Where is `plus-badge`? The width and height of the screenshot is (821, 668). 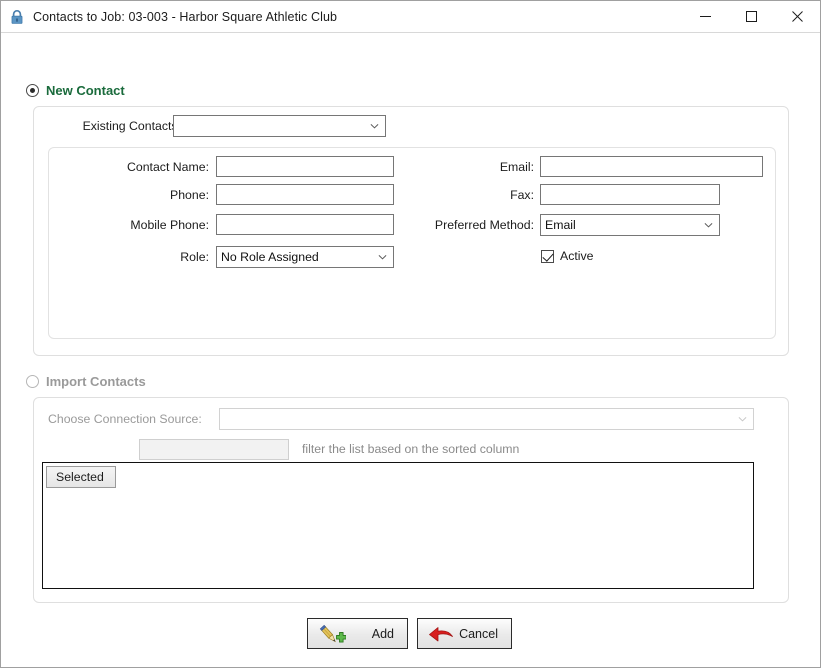 plus-badge is located at coordinates (341, 637).